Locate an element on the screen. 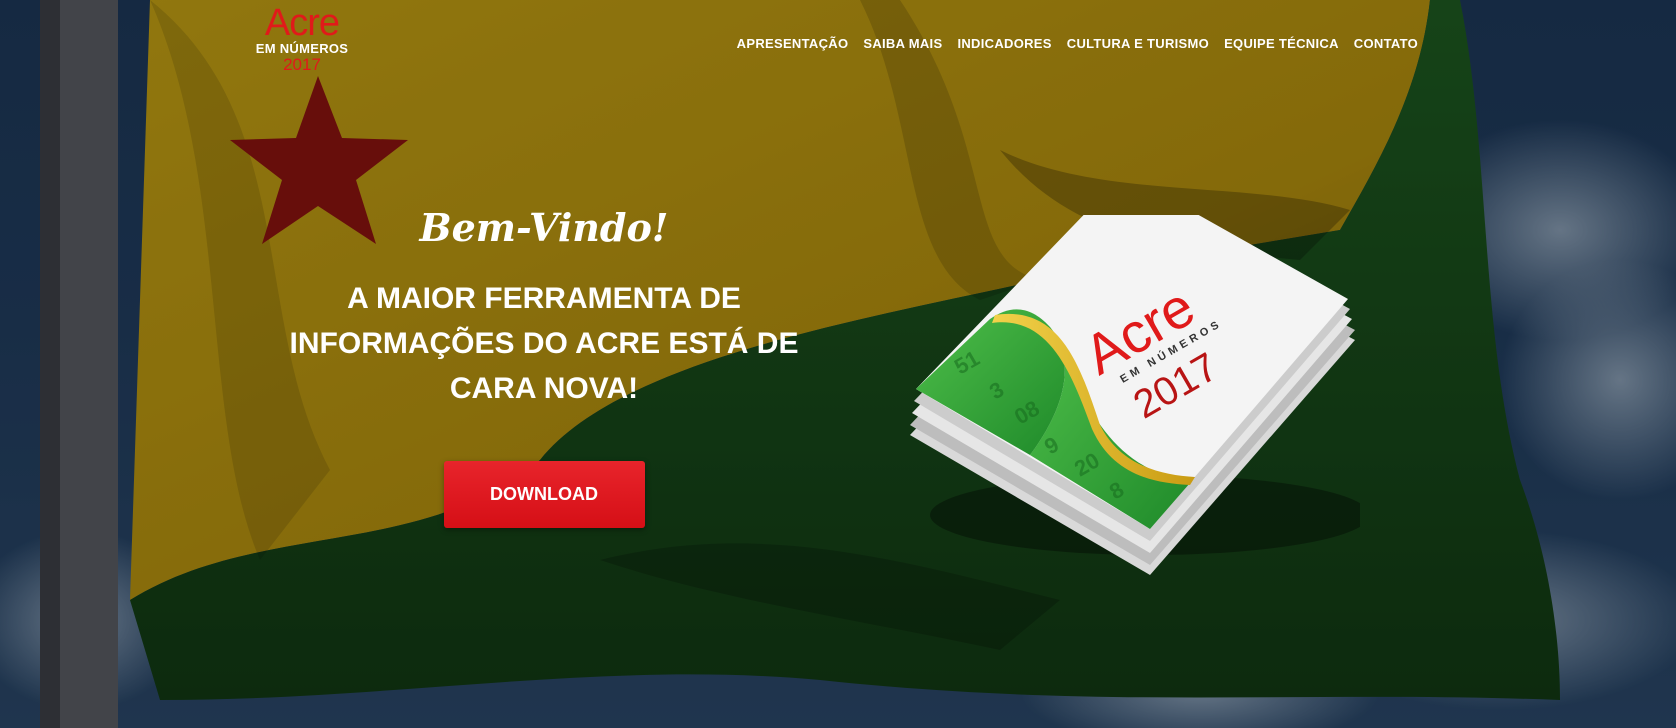  logo-title: Acre is located at coordinates (302, 23).